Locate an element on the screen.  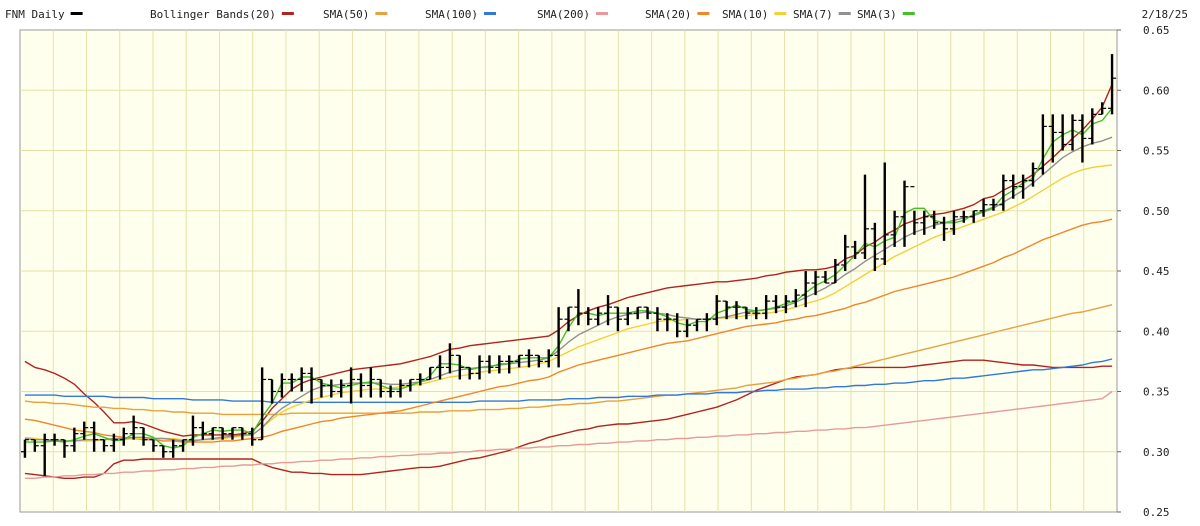
legend-label: SMA(10) is located at coordinates (745, 14).